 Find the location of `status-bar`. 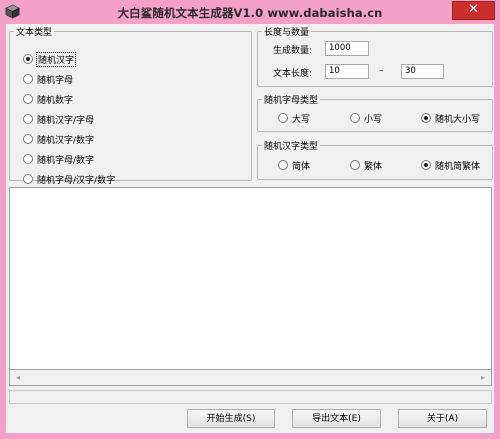

status-bar is located at coordinates (250, 397).